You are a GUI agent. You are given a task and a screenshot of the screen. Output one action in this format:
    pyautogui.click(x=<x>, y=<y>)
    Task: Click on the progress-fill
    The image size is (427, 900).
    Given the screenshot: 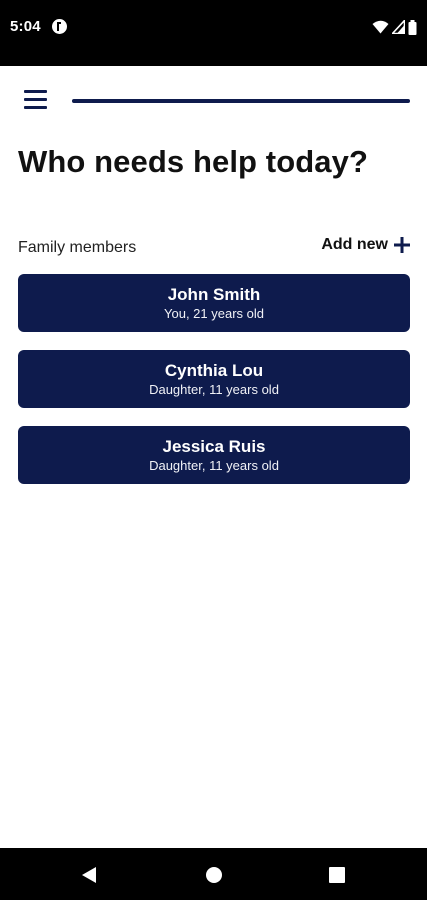 What is the action you would take?
    pyautogui.click(x=241, y=101)
    